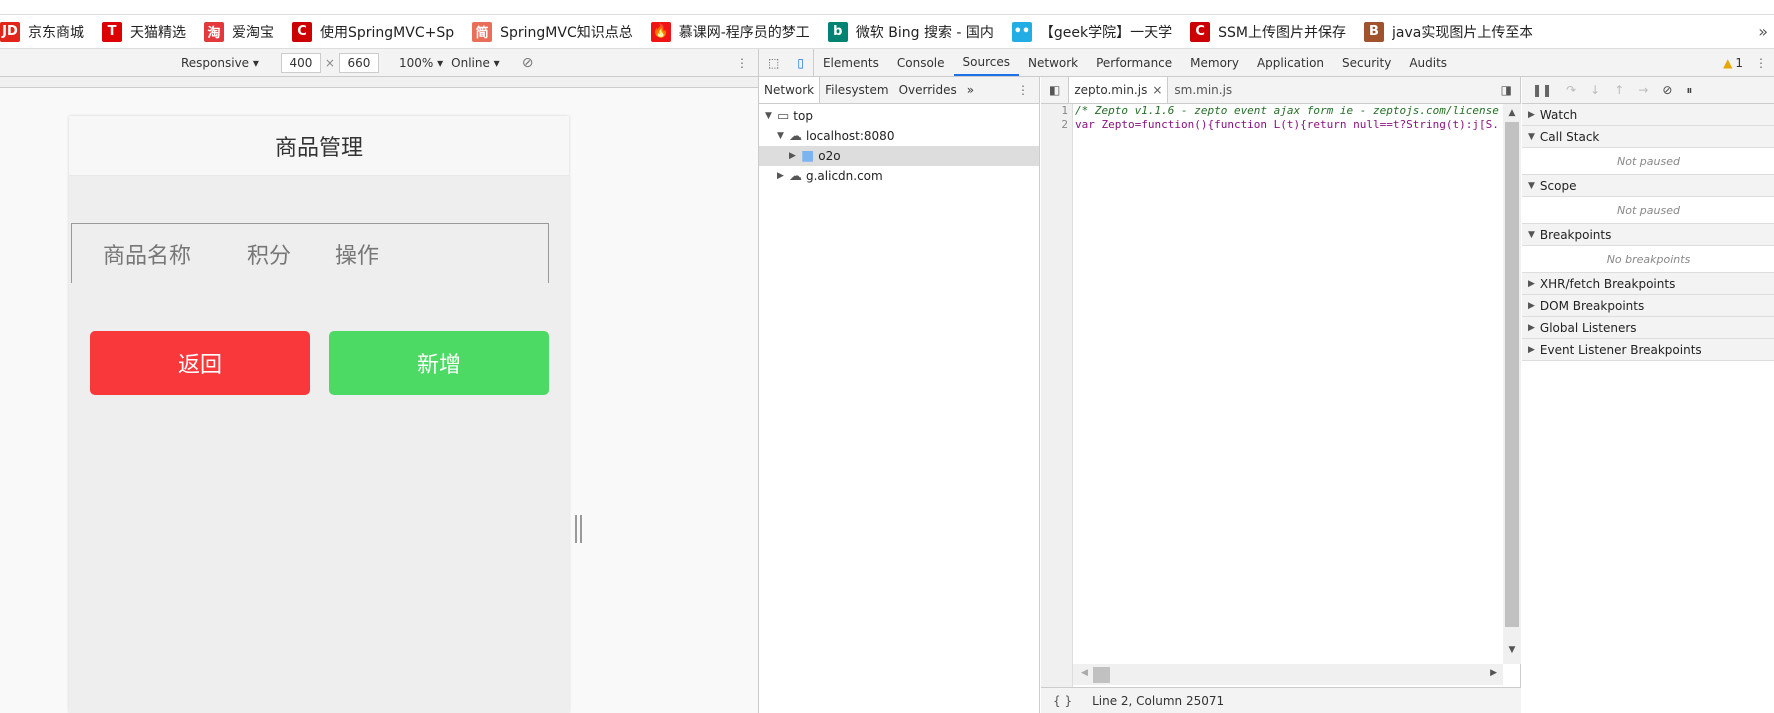  Describe the element at coordinates (856, 90) in the screenshot. I see `navigator-tab-filesystem: Filesystem` at that location.